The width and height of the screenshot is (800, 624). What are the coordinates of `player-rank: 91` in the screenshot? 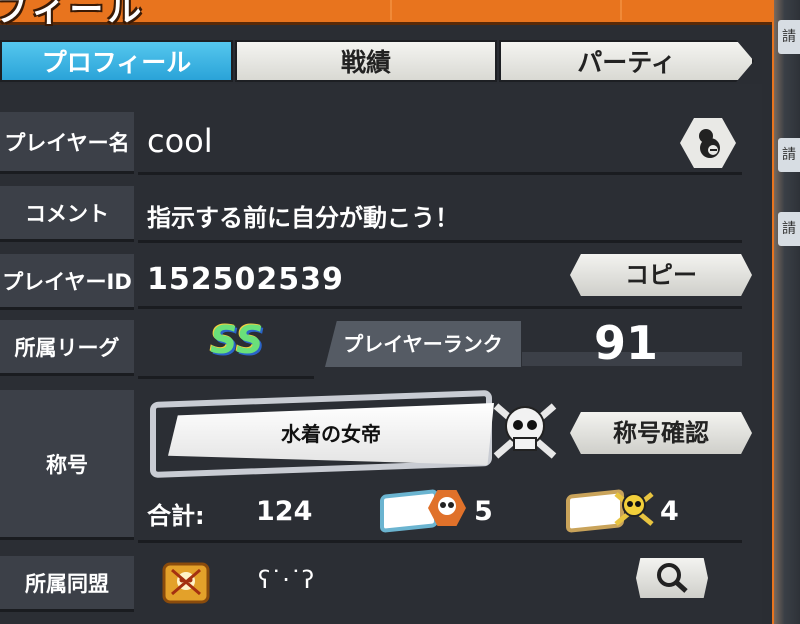 It's located at (626, 343).